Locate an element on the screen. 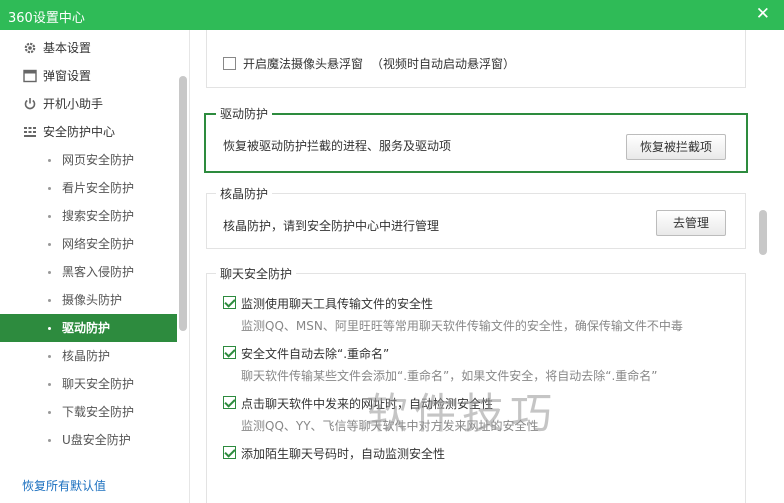 The width and height of the screenshot is (784, 503). sidebar-item-popup-settings: 弹窗设置 is located at coordinates (88, 76).